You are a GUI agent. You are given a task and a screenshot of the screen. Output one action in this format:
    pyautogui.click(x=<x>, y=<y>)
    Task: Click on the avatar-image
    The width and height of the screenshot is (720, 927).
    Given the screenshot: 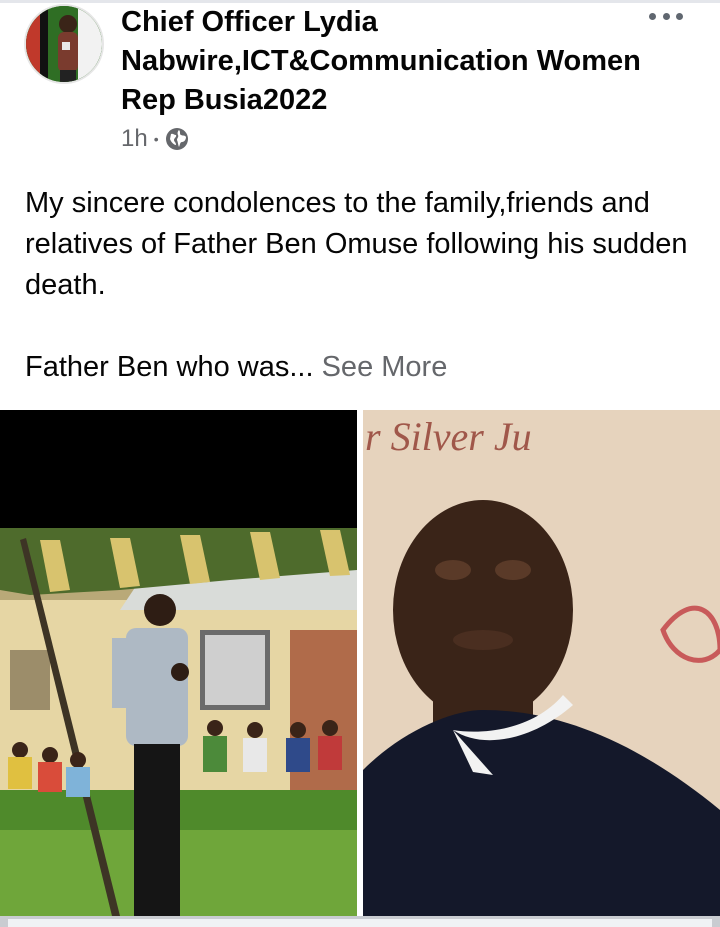 What is the action you would take?
    pyautogui.click(x=64, y=44)
    